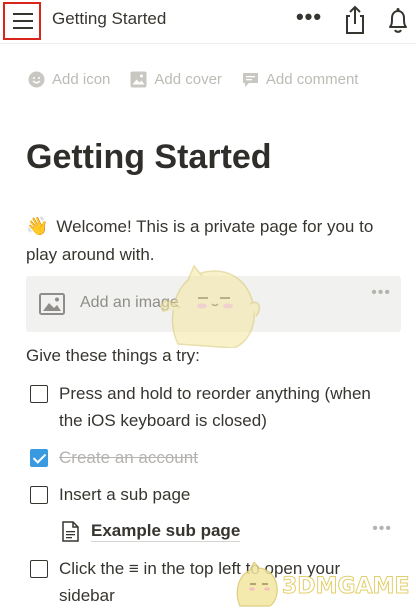  I want to click on watermark-text: 3DMGAME, so click(345, 587).